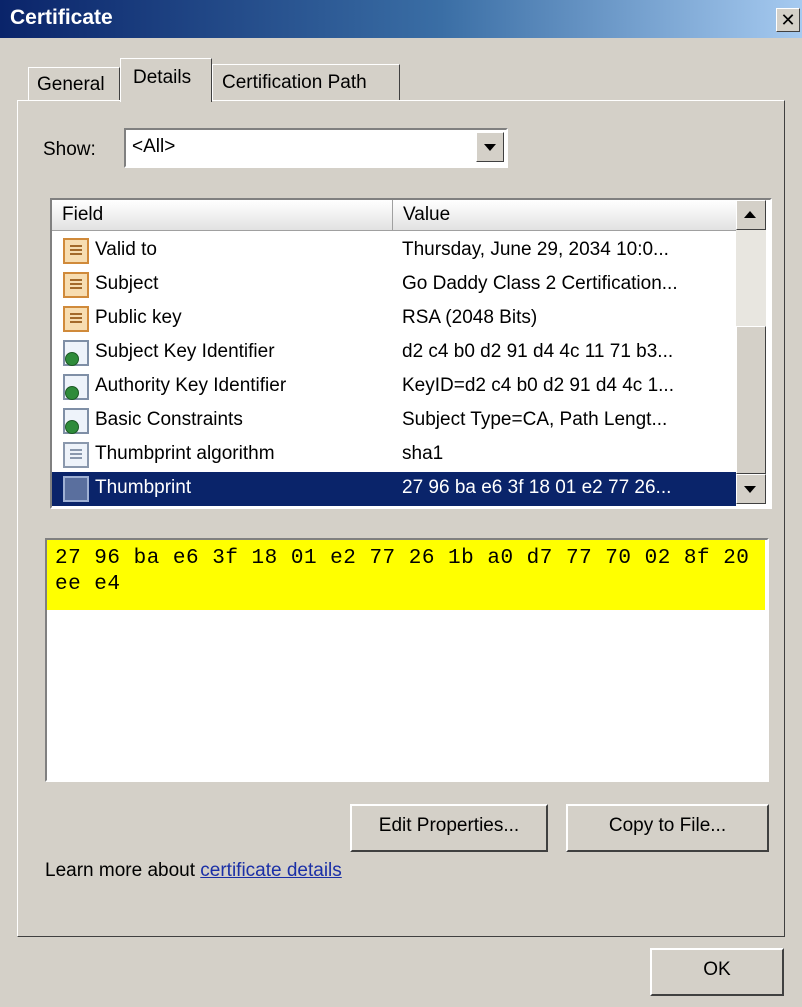 This screenshot has width=802, height=1007. Describe the element at coordinates (222, 215) in the screenshot. I see `column-header-field: Field` at that location.